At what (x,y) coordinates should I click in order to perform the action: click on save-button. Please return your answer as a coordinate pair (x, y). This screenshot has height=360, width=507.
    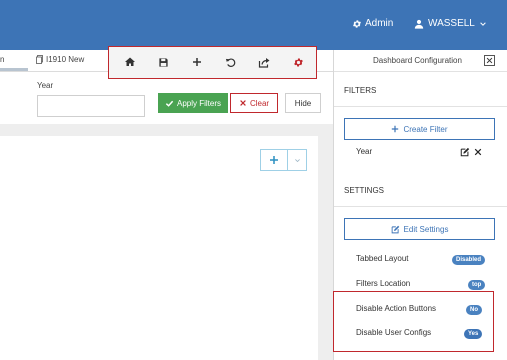
    Looking at the image, I should click on (163, 62).